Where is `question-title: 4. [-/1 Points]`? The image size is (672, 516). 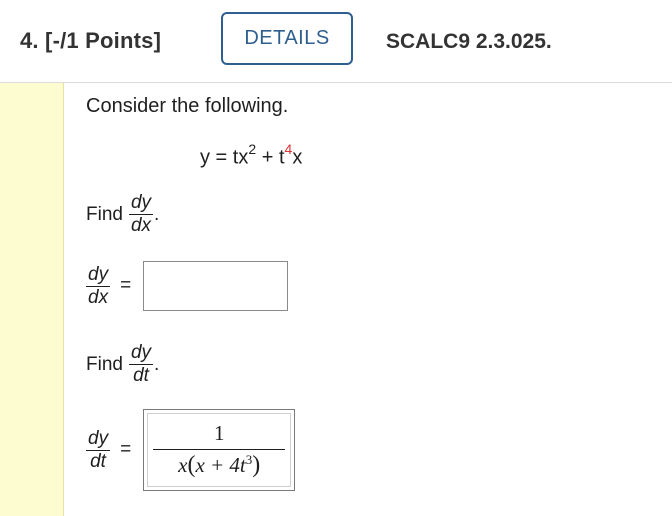 question-title: 4. [-/1 Points] is located at coordinates (91, 40).